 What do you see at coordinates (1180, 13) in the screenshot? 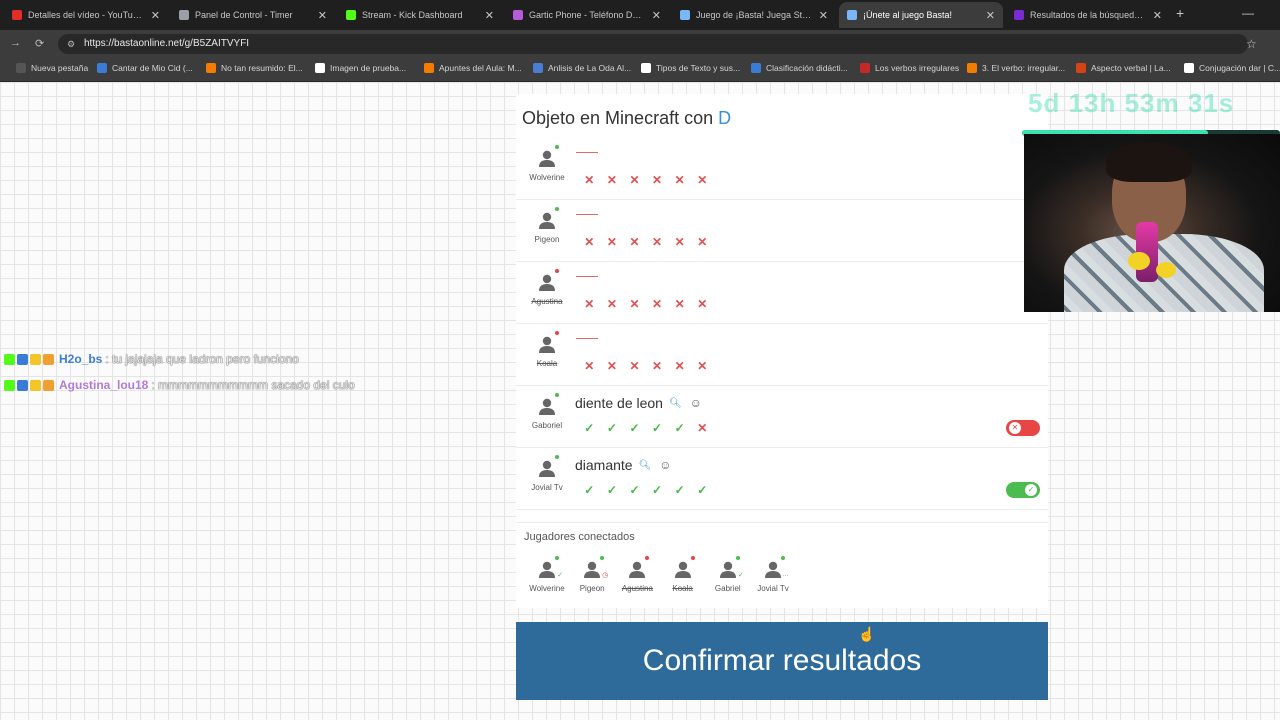
I see `new-tab-icon: +` at bounding box center [1180, 13].